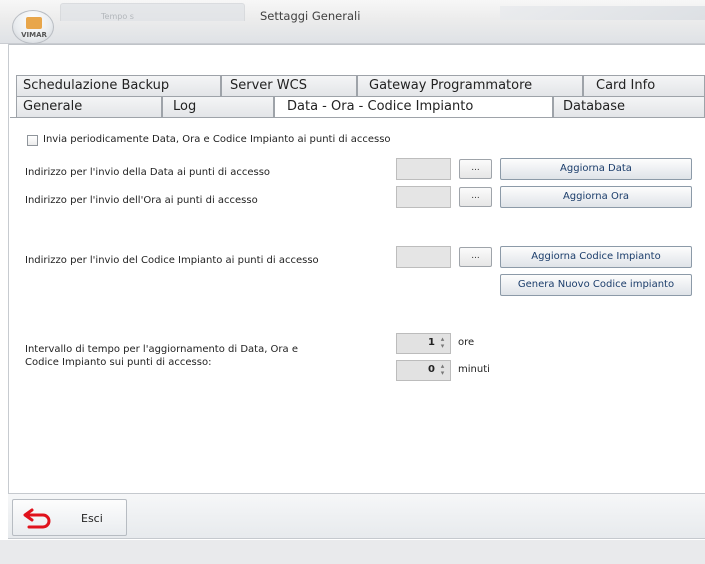  Describe the element at coordinates (89, 106) in the screenshot. I see `tab-generale: Generale` at that location.